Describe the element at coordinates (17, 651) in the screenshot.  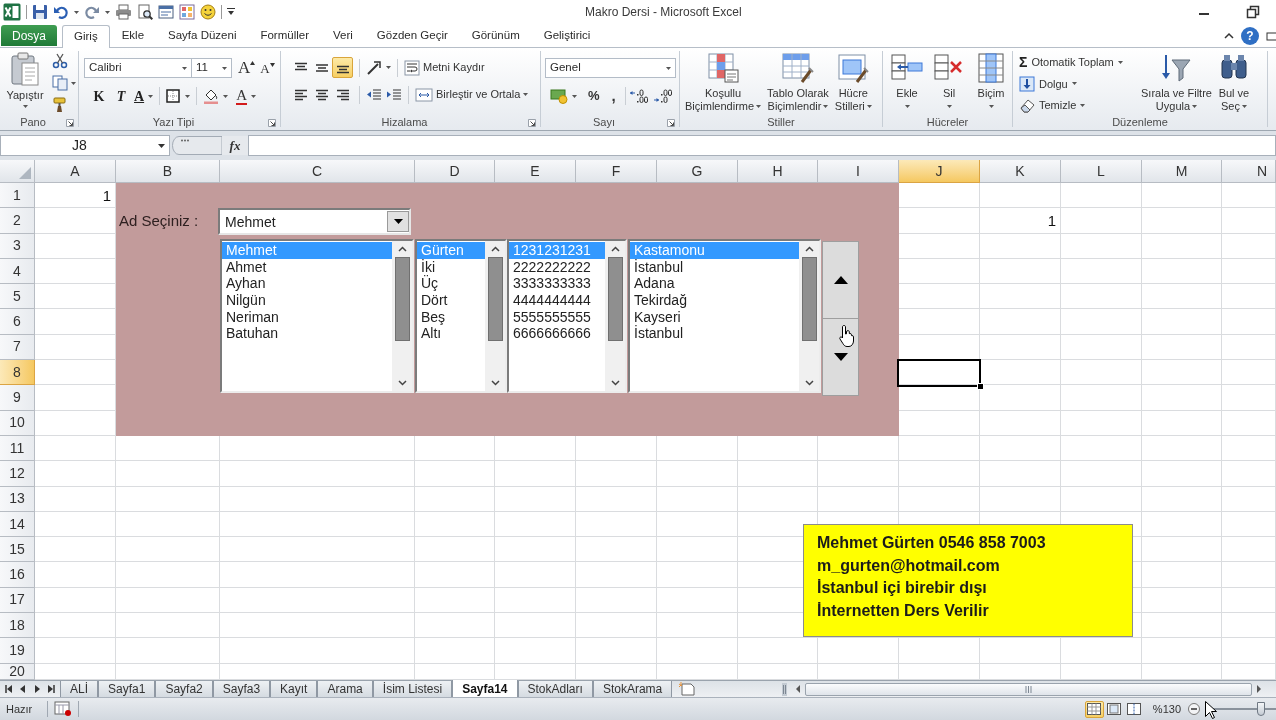
I see `row-header: 19` at that location.